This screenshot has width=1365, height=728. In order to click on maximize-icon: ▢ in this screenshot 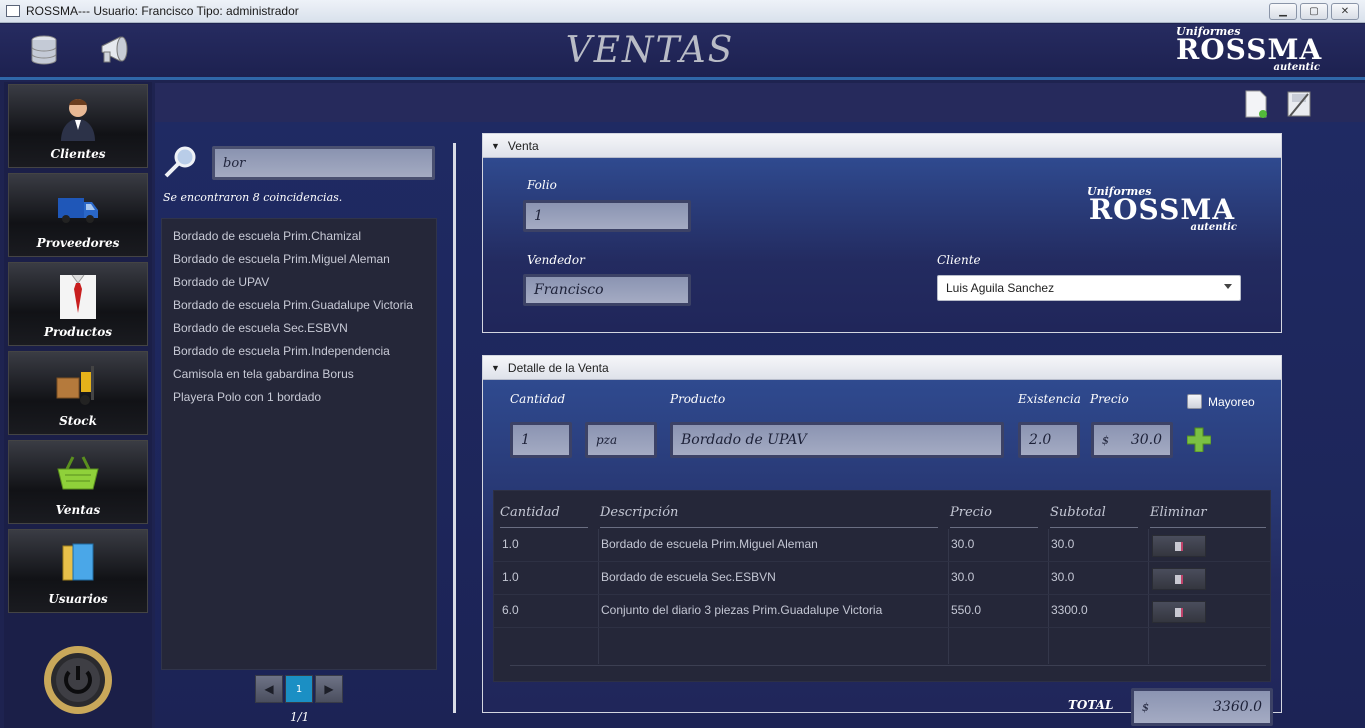, I will do `click(1314, 11)`.